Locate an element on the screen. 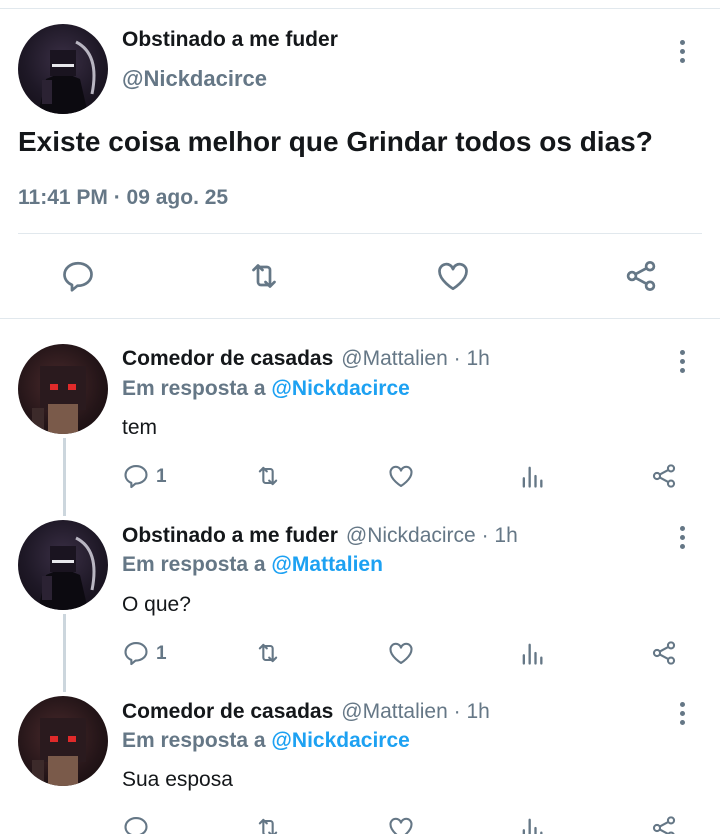 The width and height of the screenshot is (720, 834). in-reply-to: Em resposta a @Mattalien is located at coordinates (252, 565).